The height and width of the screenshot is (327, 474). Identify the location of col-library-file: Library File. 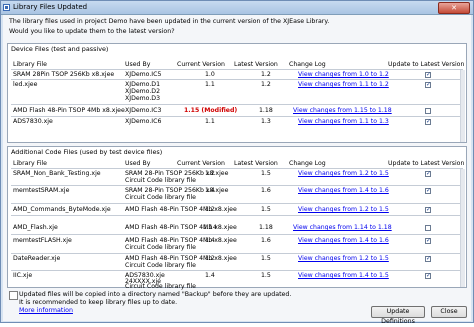
(30, 163).